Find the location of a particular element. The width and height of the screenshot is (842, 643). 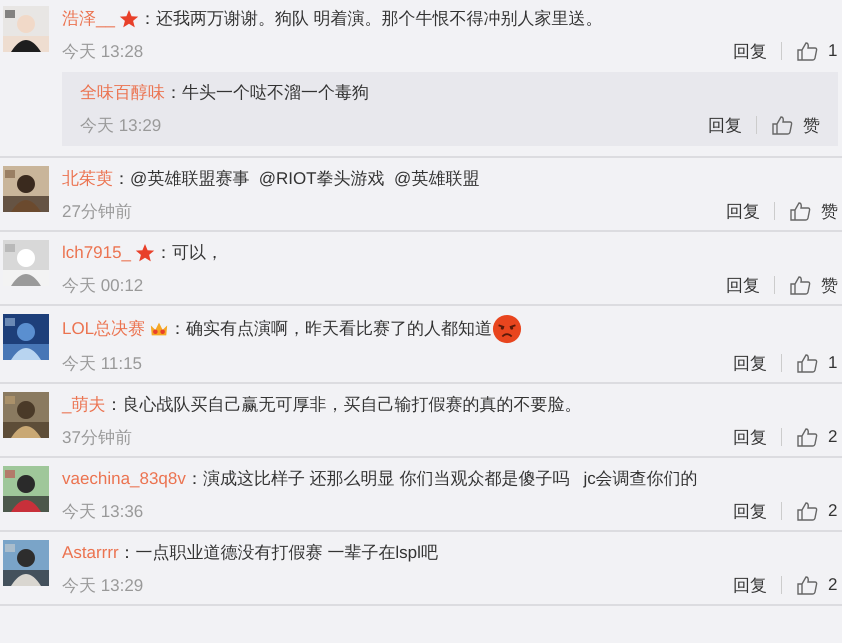

comment-text: ：演成这比样子 还那么明显 你们当观众都是傻子吗 jc会调查你们的 is located at coordinates (442, 479).